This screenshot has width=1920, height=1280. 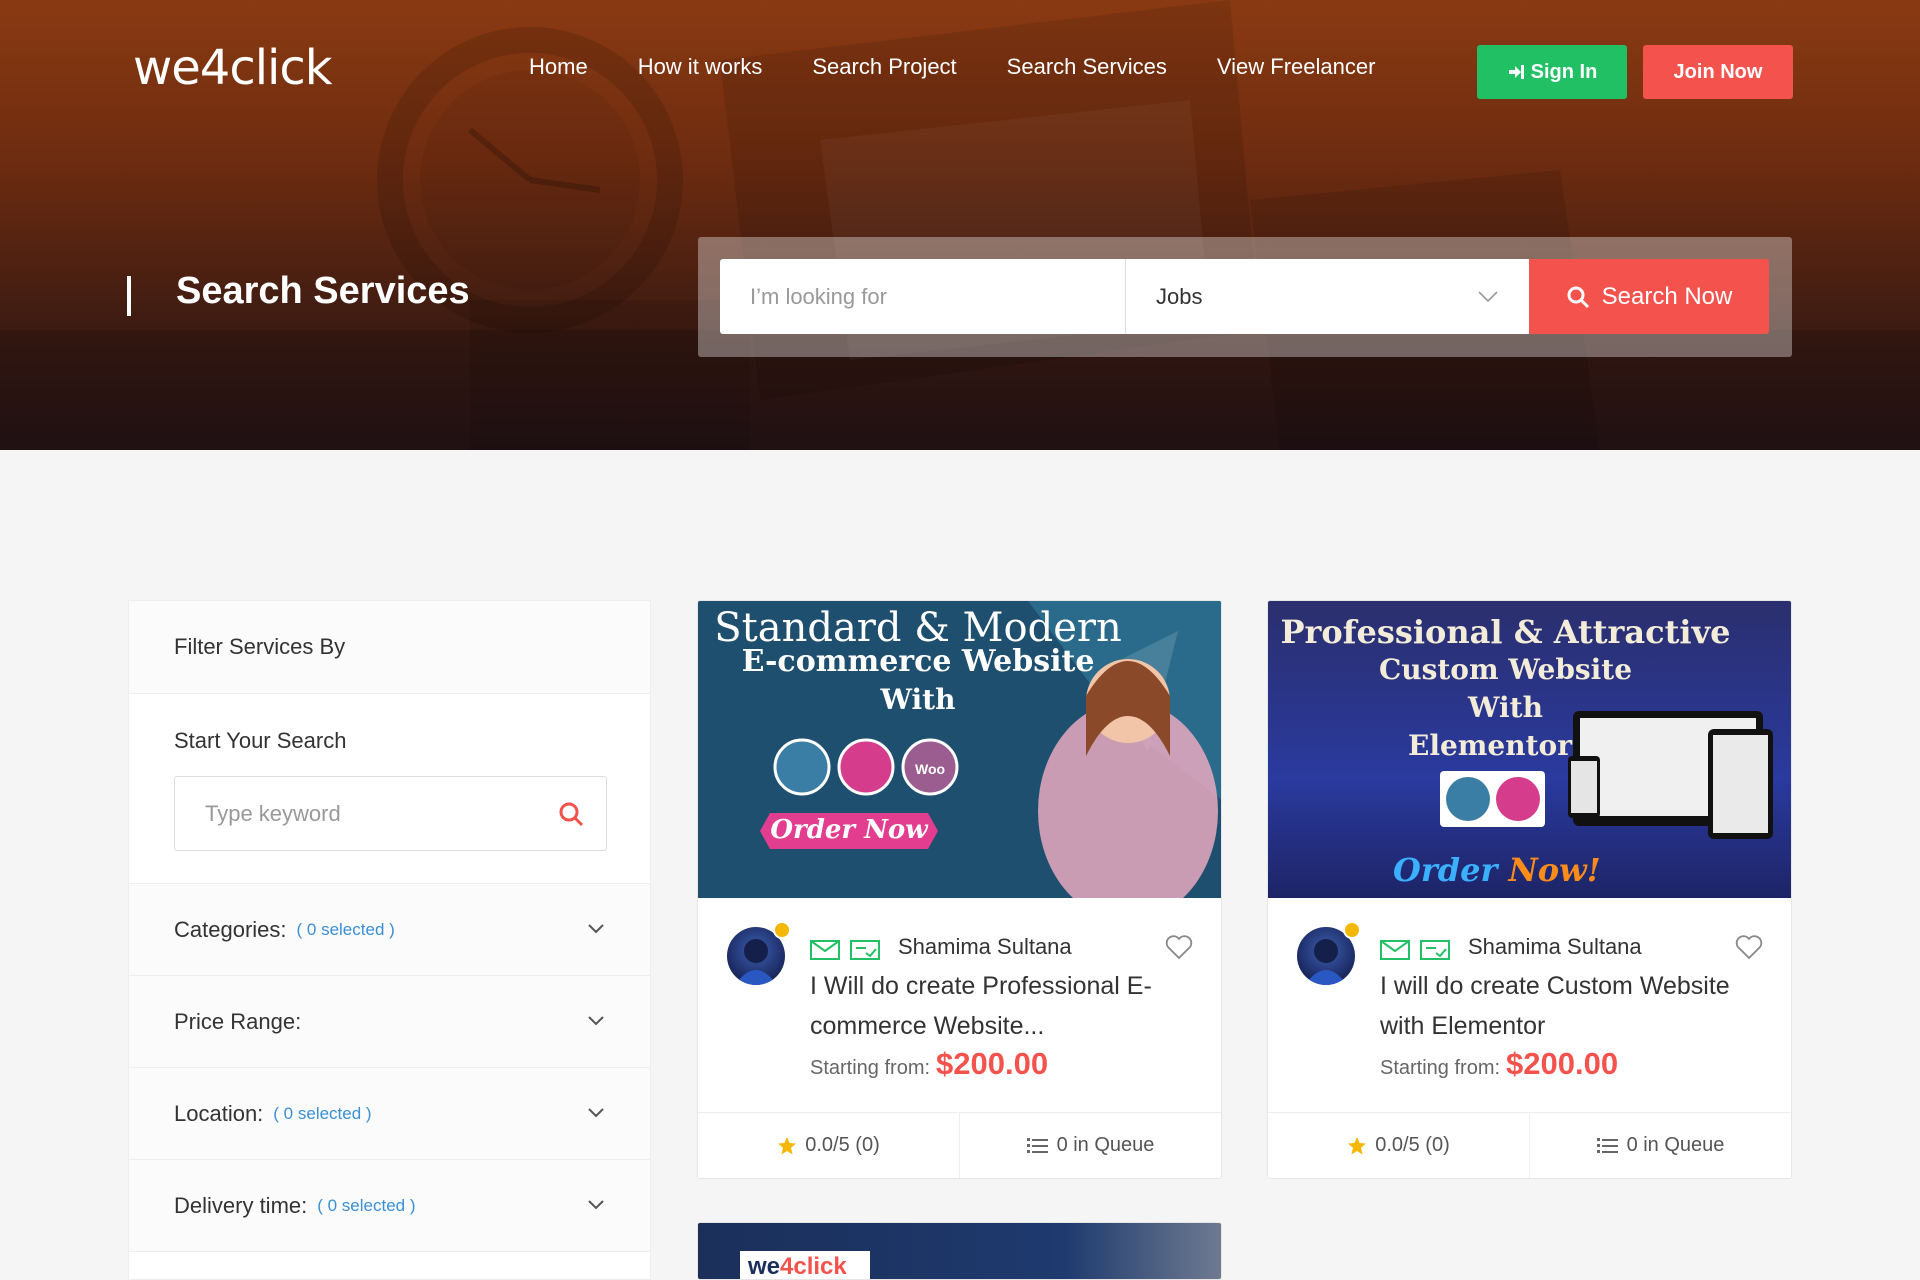 What do you see at coordinates (1327, 296) in the screenshot?
I see `hero-search-type-select: Jobs` at bounding box center [1327, 296].